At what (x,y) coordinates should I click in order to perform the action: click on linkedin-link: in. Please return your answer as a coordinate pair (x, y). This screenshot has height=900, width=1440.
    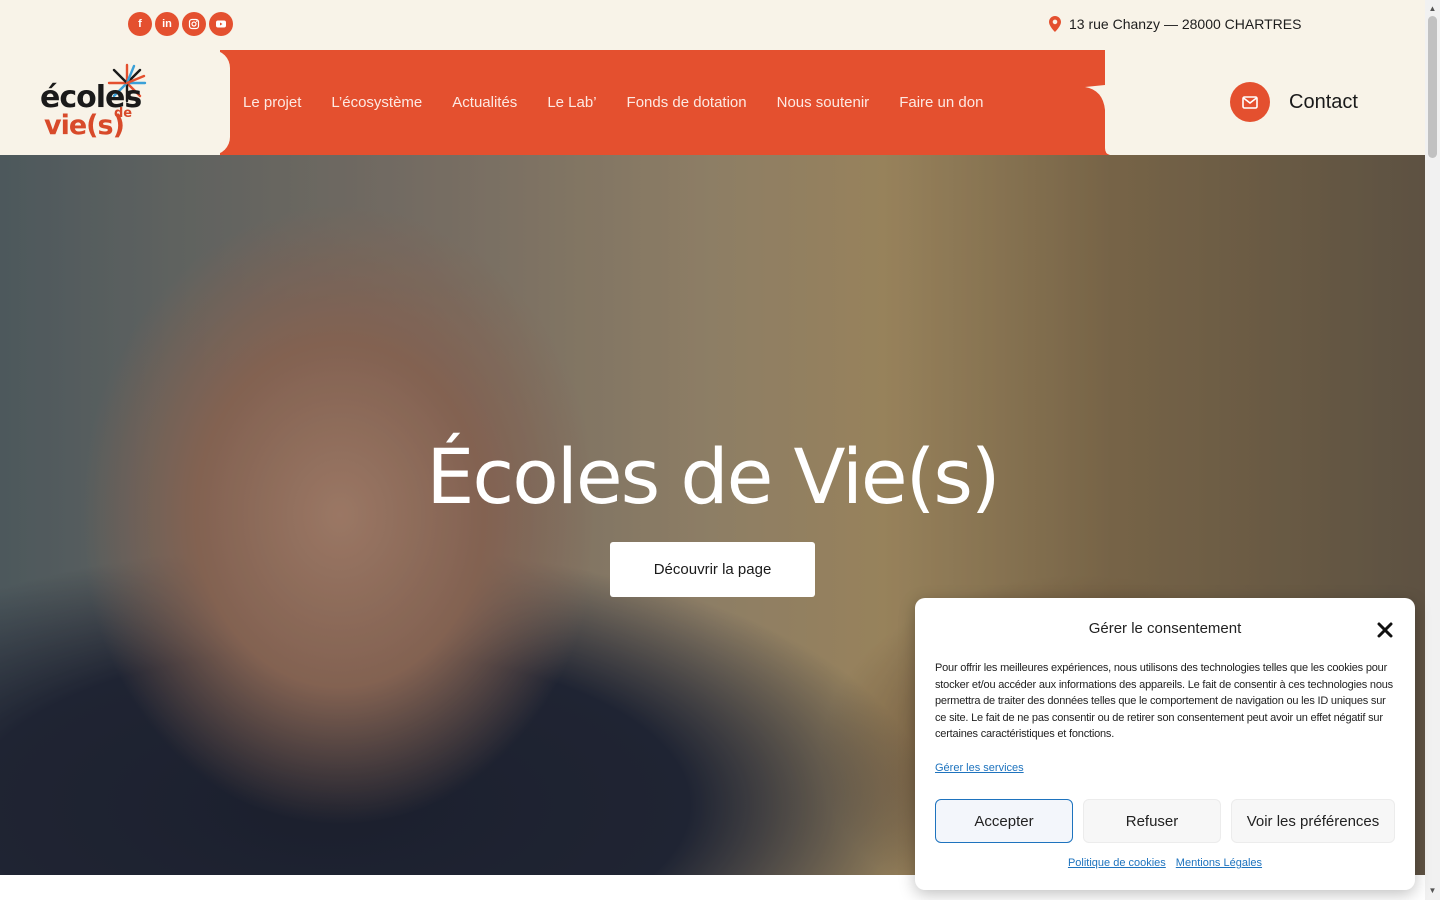
    Looking at the image, I should click on (167, 24).